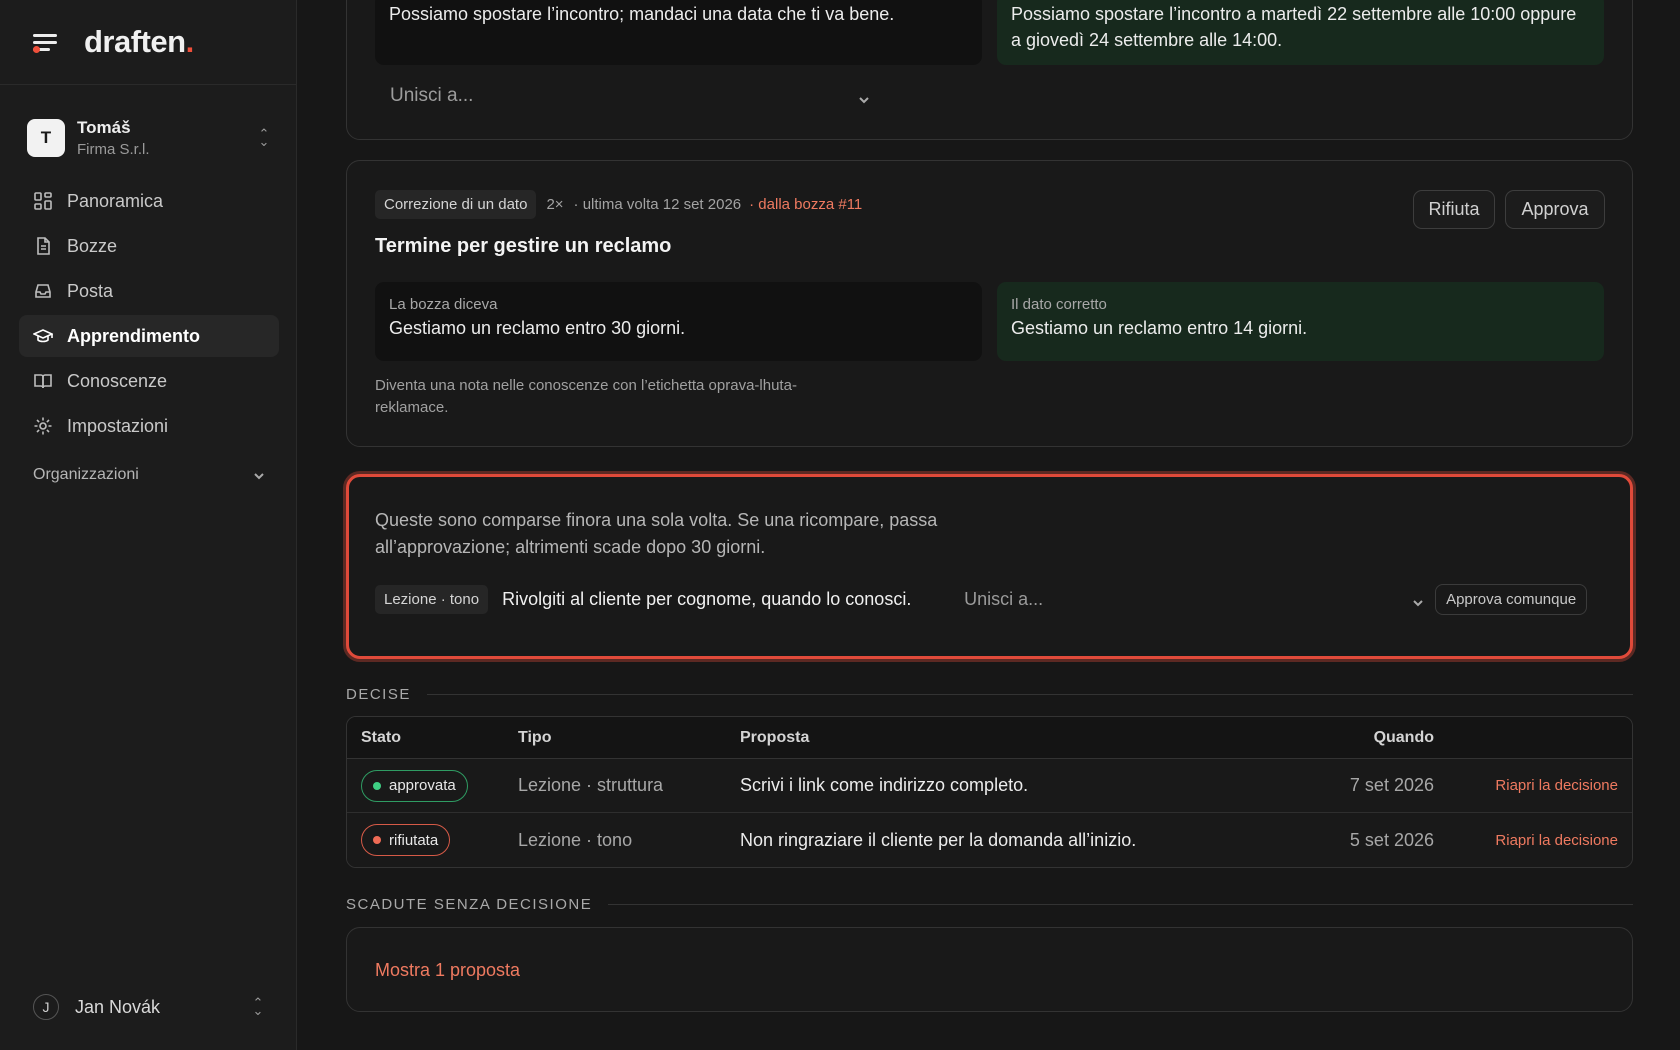 This screenshot has height=1050, width=1680. I want to click on reject-button: Rifiuta, so click(1454, 209).